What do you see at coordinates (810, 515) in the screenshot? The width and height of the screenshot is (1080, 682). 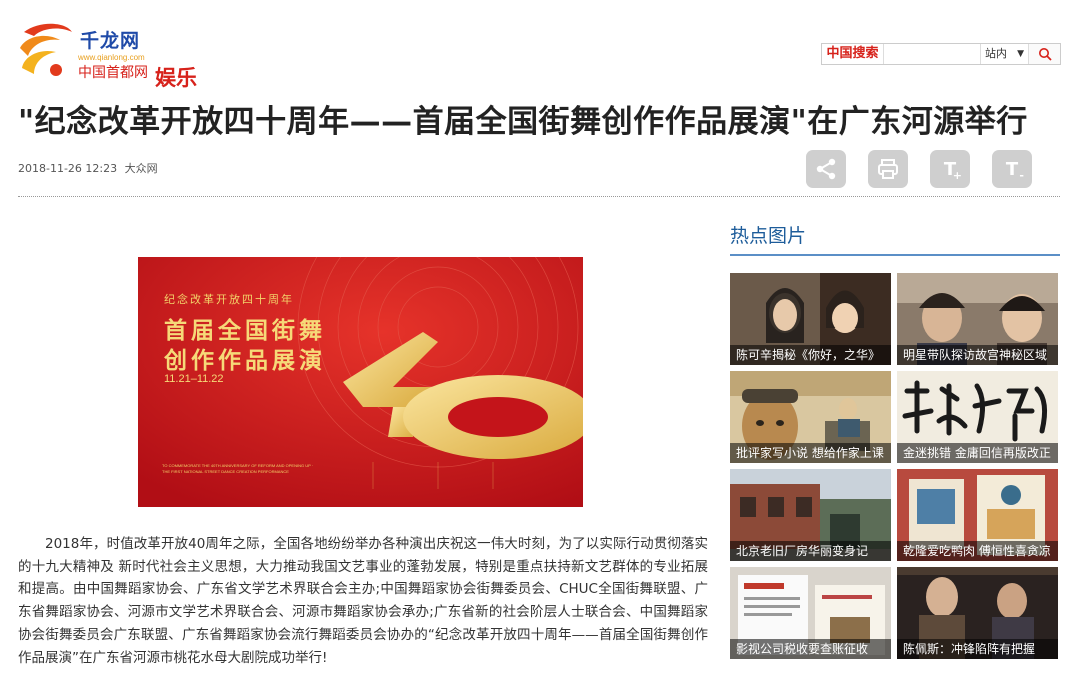 I see `hot-image-item: 北京老旧厂房华丽变身记` at bounding box center [810, 515].